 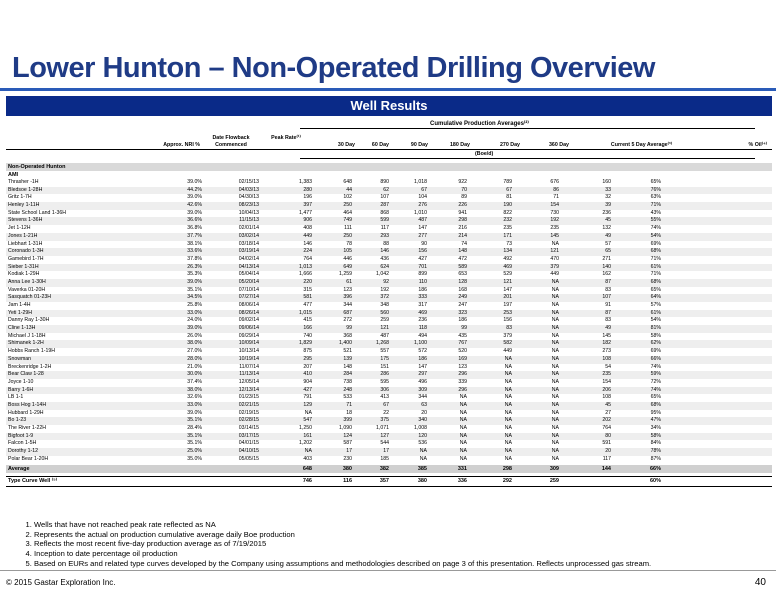 I want to click on cell-day360: 145, so click(x=554, y=235).